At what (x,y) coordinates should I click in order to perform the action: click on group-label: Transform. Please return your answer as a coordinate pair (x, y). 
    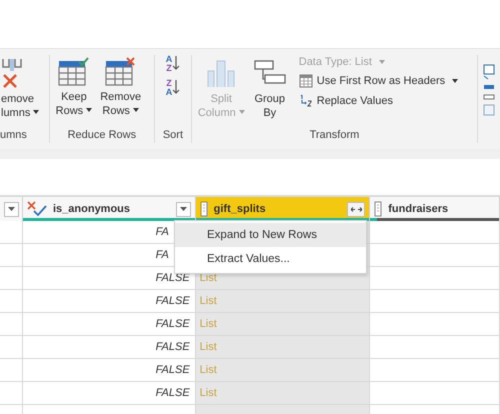
    Looking at the image, I should click on (334, 136).